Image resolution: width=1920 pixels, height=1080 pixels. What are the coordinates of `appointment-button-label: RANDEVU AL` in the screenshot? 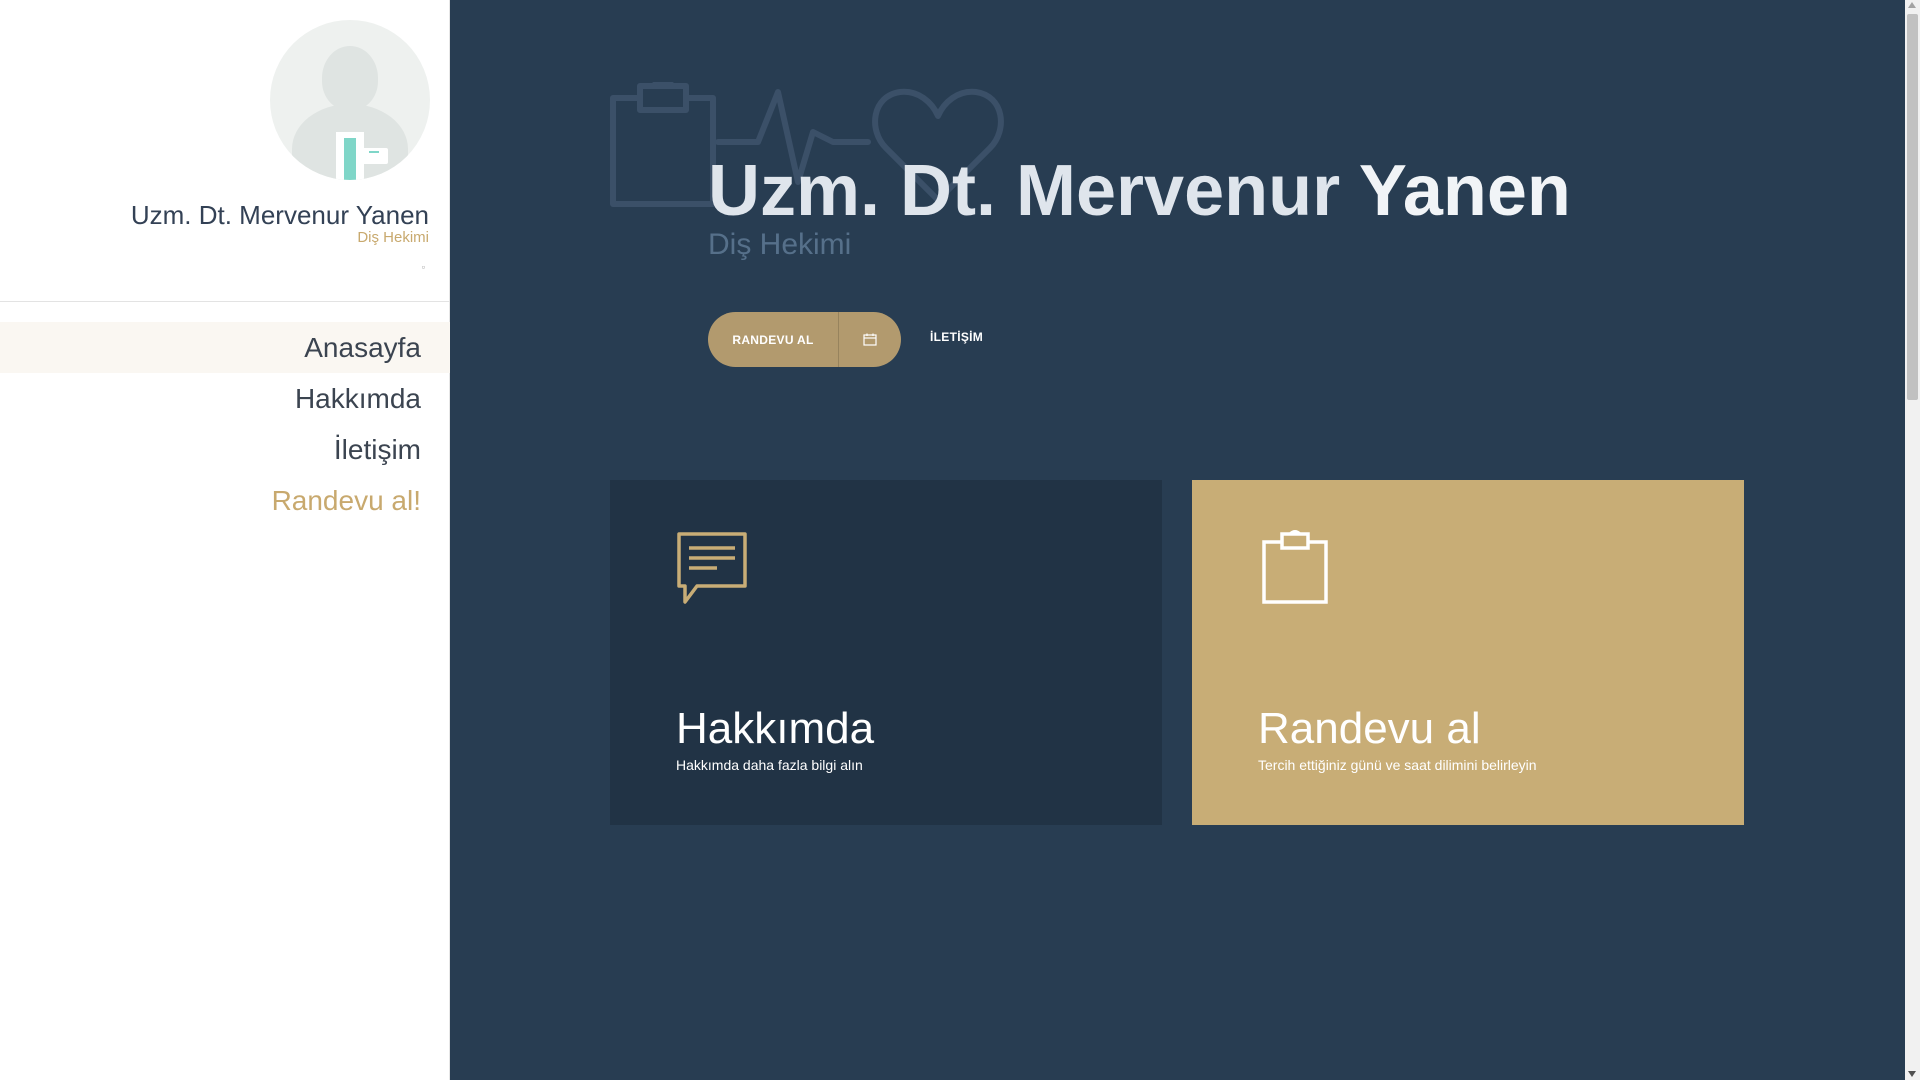 It's located at (773, 339).